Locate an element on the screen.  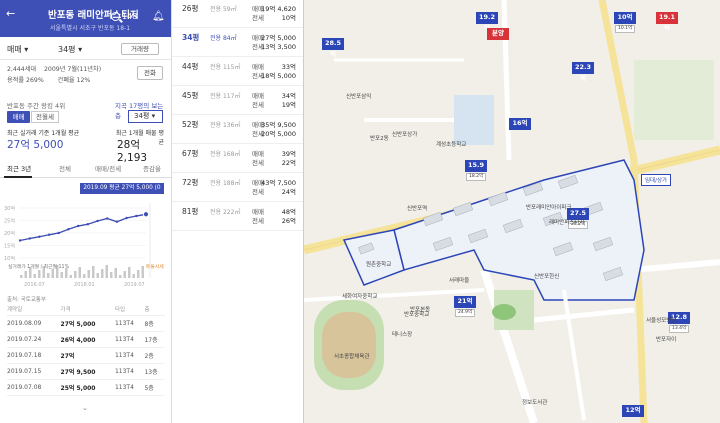
price-pin: 10억 is located at coordinates (625, 18).